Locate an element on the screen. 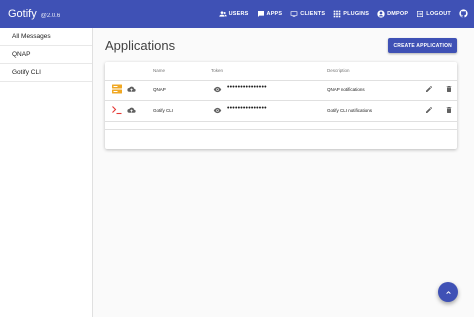  nav-clients-label: CLIENTS is located at coordinates (313, 14).